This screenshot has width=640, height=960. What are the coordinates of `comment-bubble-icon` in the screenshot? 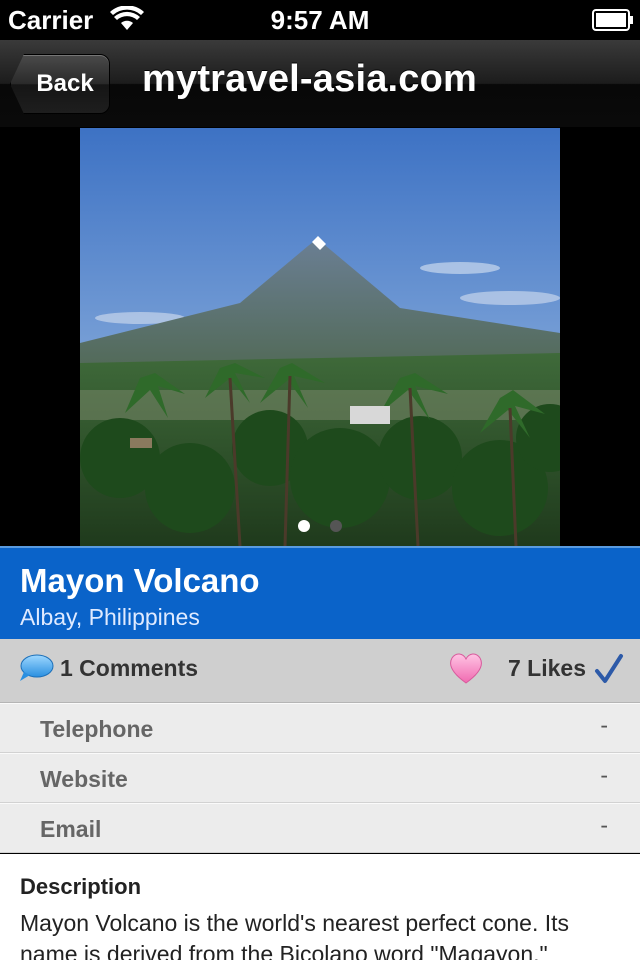 It's located at (36, 668).